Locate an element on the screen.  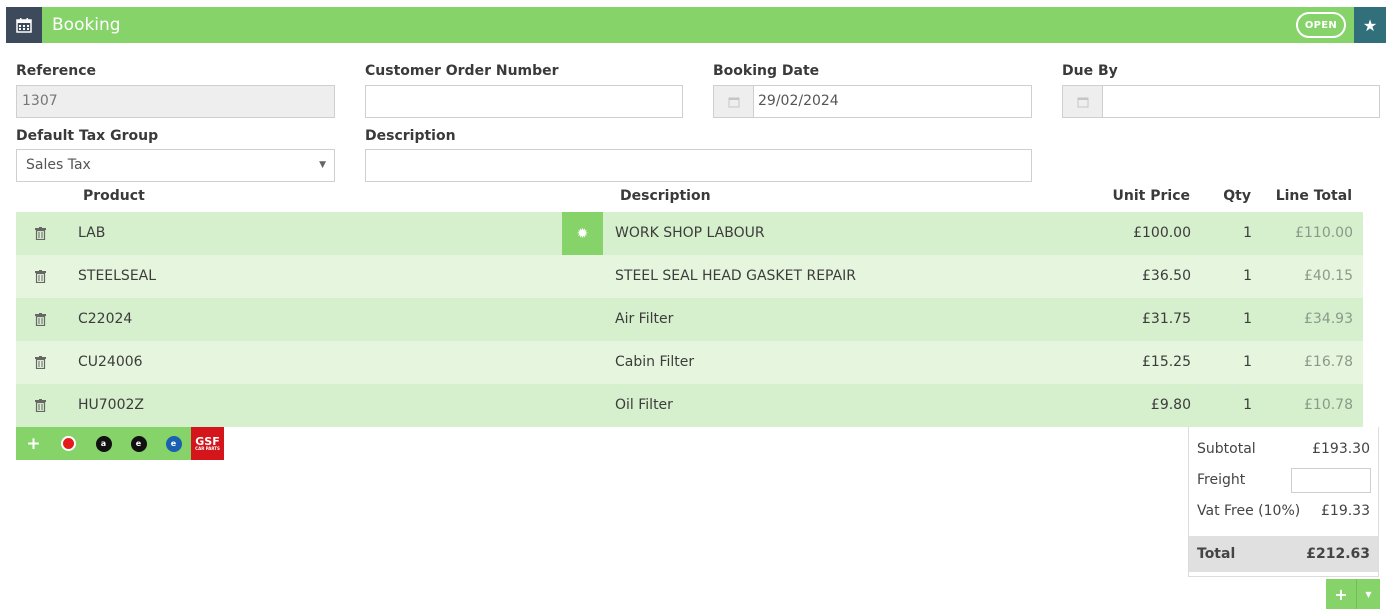
freight-row: Freight is located at coordinates (1283, 480).